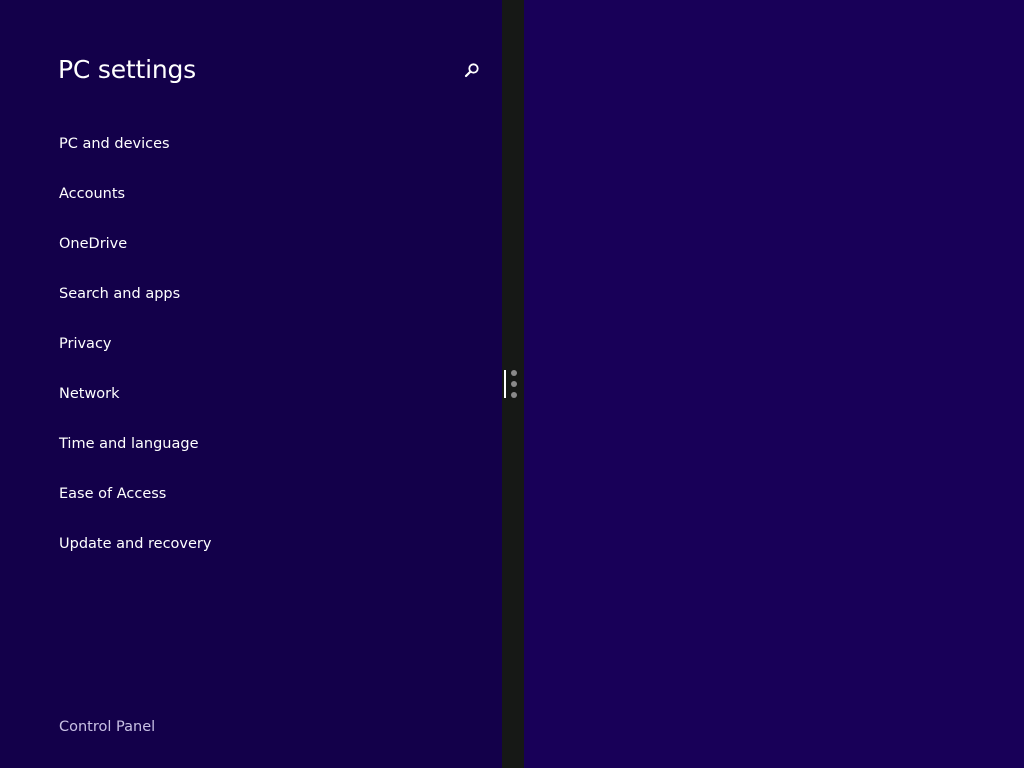 The image size is (1024, 768). What do you see at coordinates (135, 455) in the screenshot?
I see `nav-item-time-and-language: Time and language` at bounding box center [135, 455].